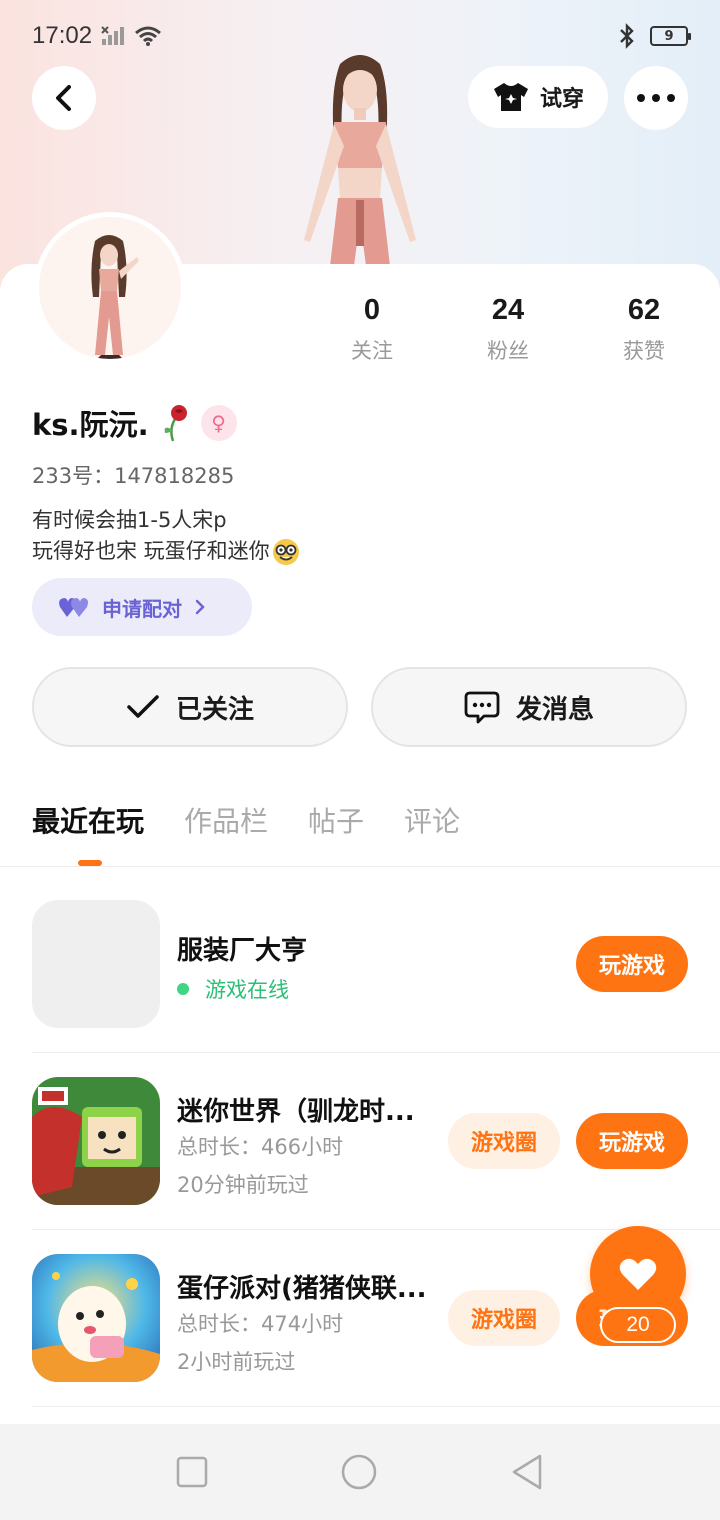  What do you see at coordinates (432, 820) in the screenshot?
I see `tab-comments: 评论` at bounding box center [432, 820].